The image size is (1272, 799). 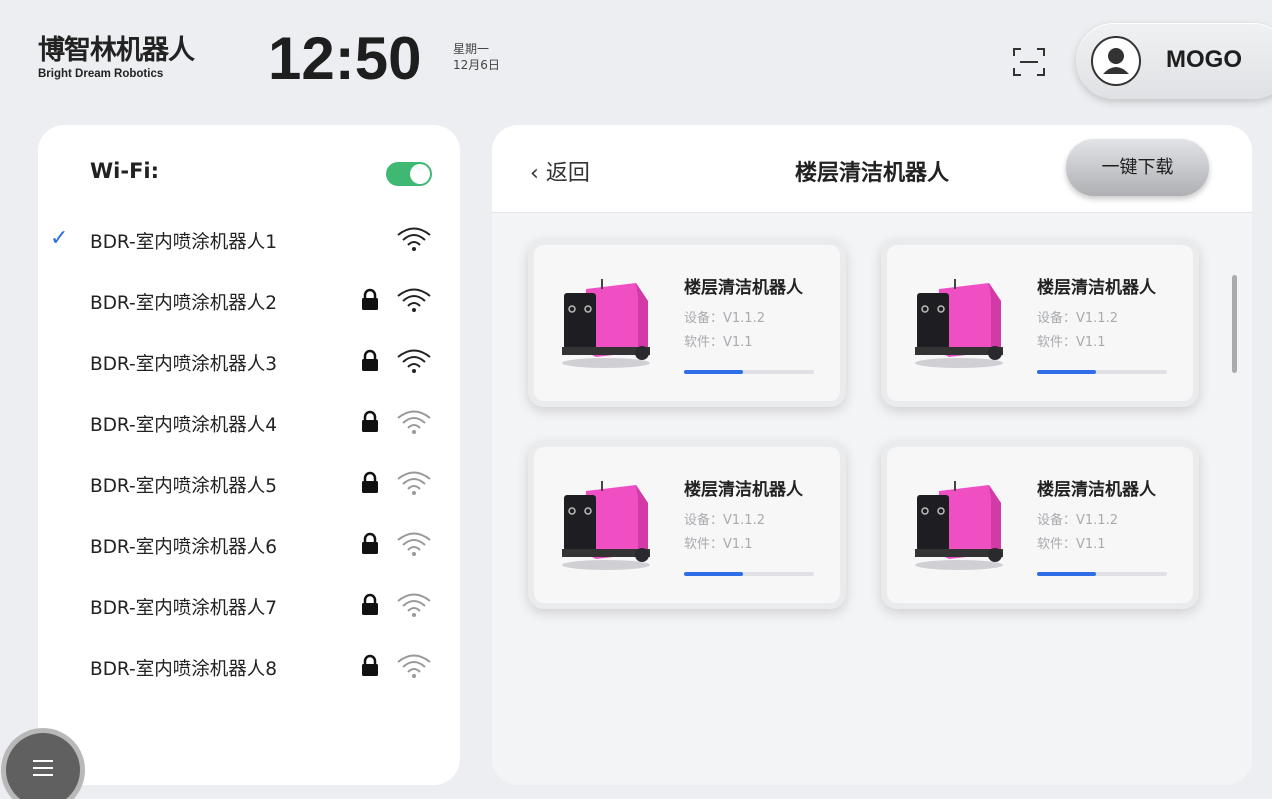 What do you see at coordinates (183, 303) in the screenshot?
I see `wifi-network-name: BDR-室内喷涂机器人2` at bounding box center [183, 303].